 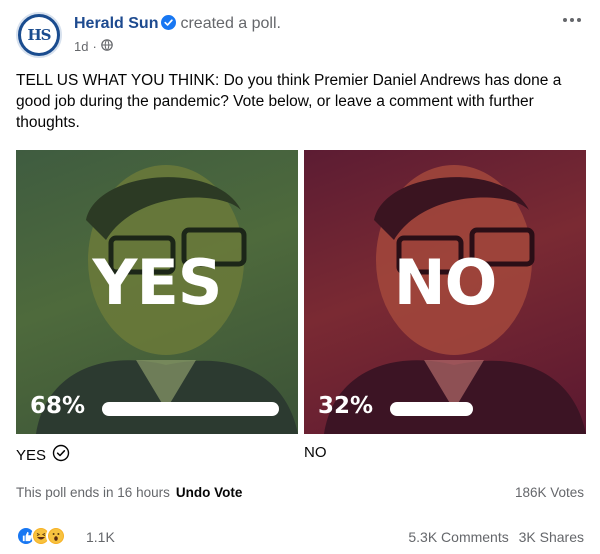 I want to click on post-meta: 1d ·, so click(x=93, y=46).